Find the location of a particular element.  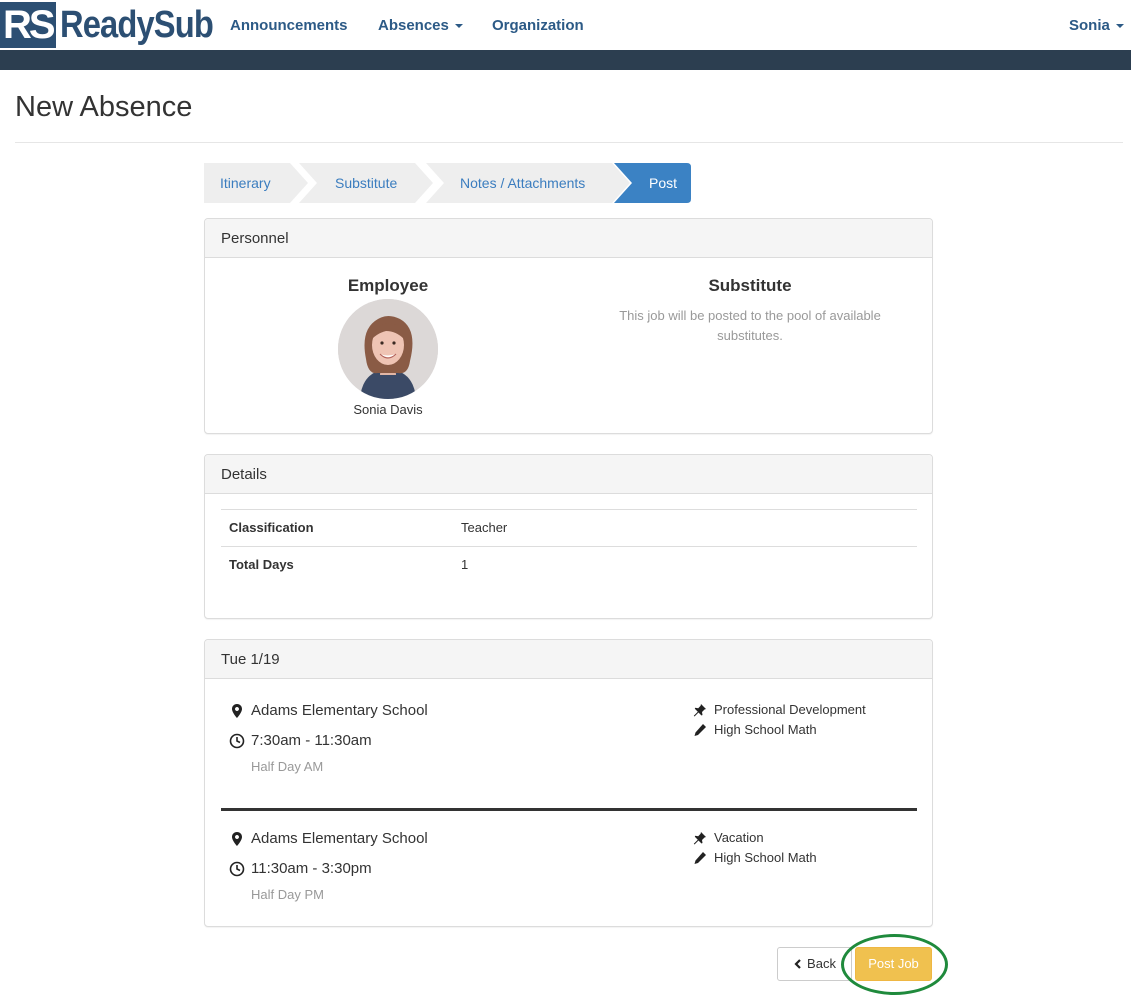

entry-reason: Professional Development is located at coordinates (779, 709).